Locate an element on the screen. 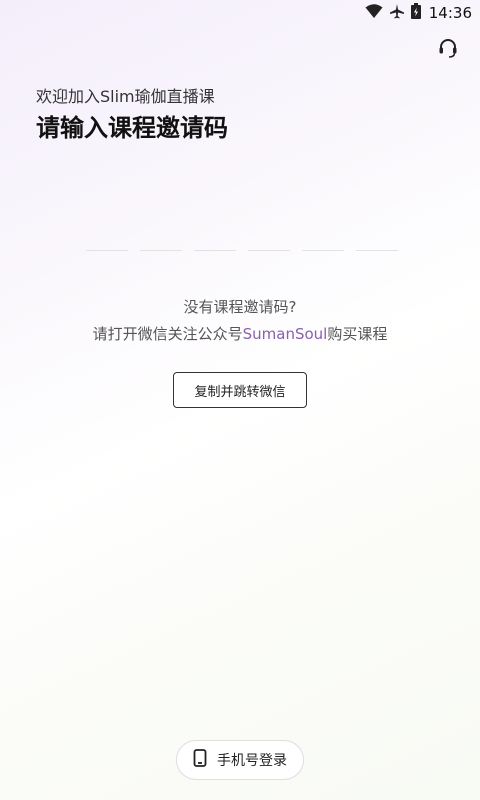 Image resolution: width=480 pixels, height=800 pixels. status-time: 14:36 is located at coordinates (450, 13).